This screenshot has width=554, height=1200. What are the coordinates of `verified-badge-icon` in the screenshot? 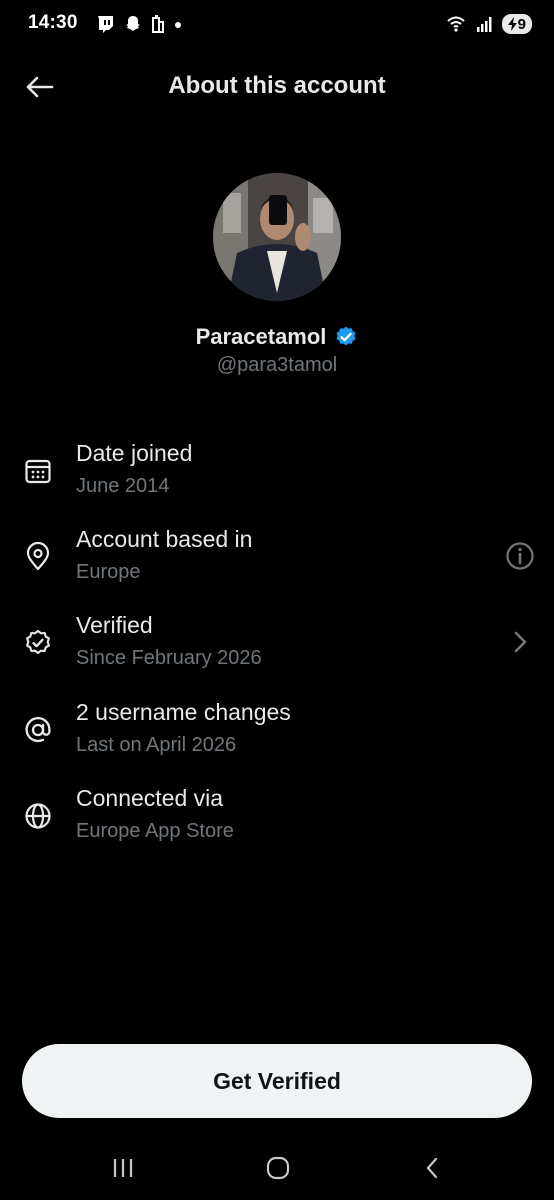 It's located at (38, 642).